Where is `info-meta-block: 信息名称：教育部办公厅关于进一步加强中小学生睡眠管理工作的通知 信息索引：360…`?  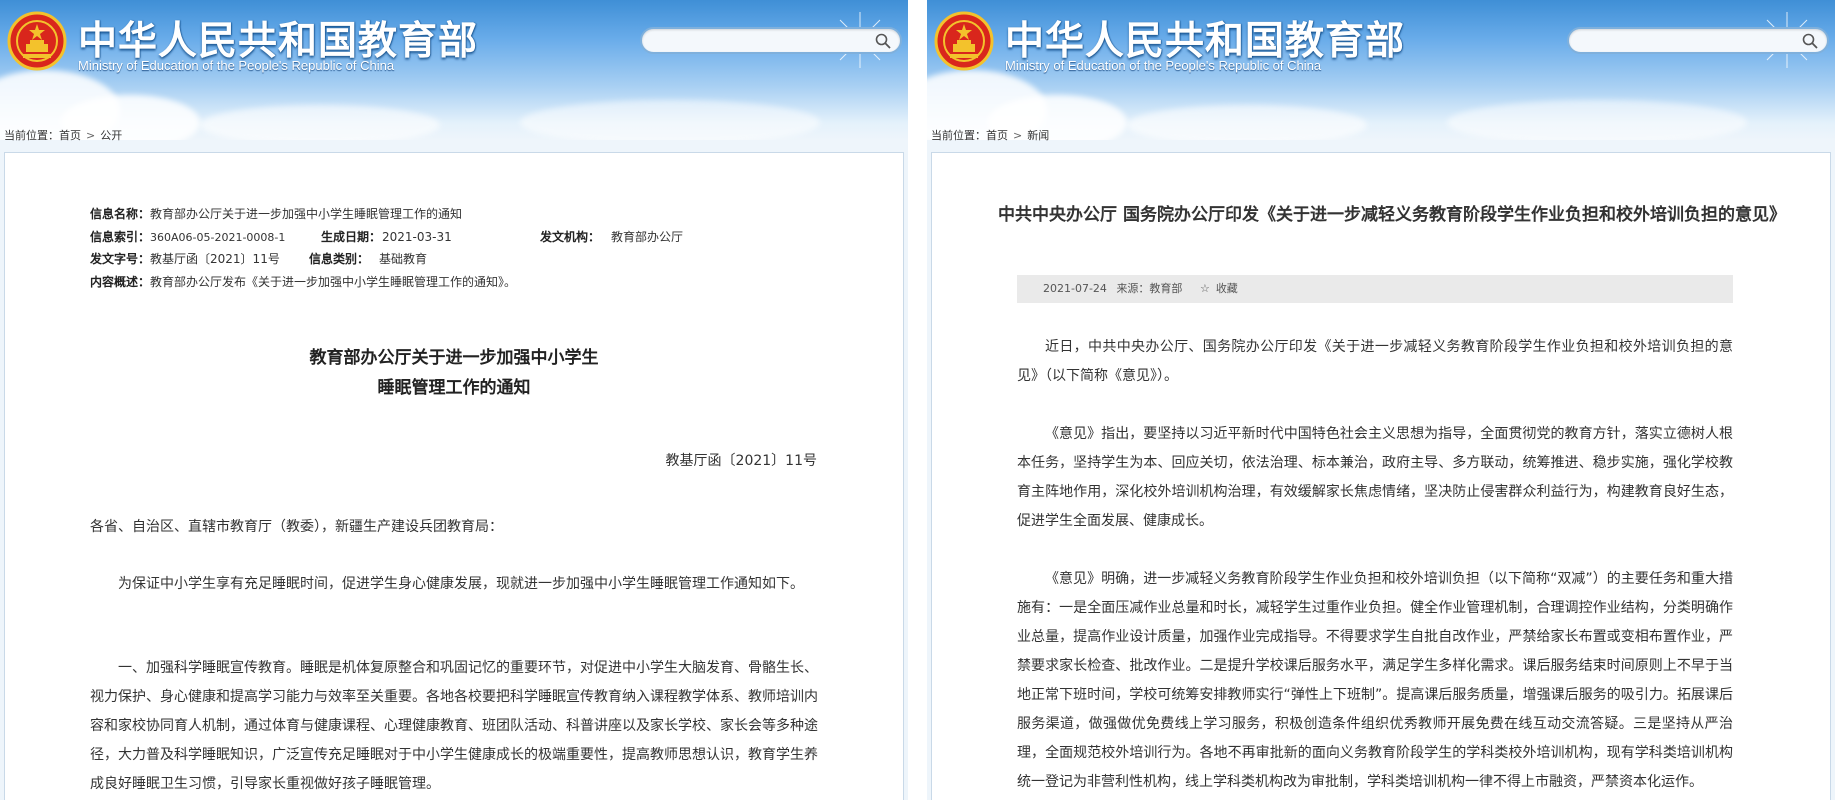 info-meta-block: 信息名称：教育部办公厅关于进一步加强中小学生睡眠管理工作的通知 信息索引：360… is located at coordinates (386, 248).